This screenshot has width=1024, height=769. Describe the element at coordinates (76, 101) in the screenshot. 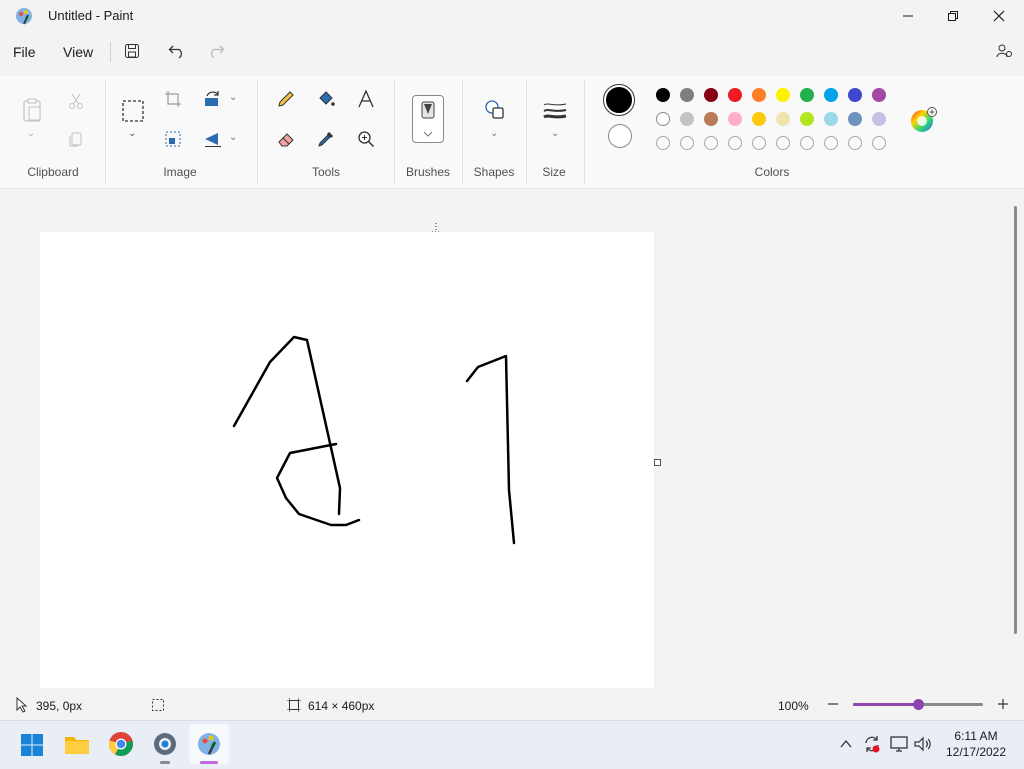

I see `cut-button` at that location.